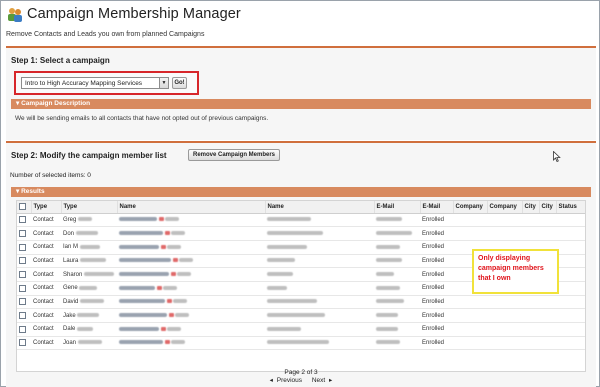 This screenshot has width=600, height=387. Describe the element at coordinates (301, 302) in the screenshot. I see `table-row: Contact David Enrolled` at that location.